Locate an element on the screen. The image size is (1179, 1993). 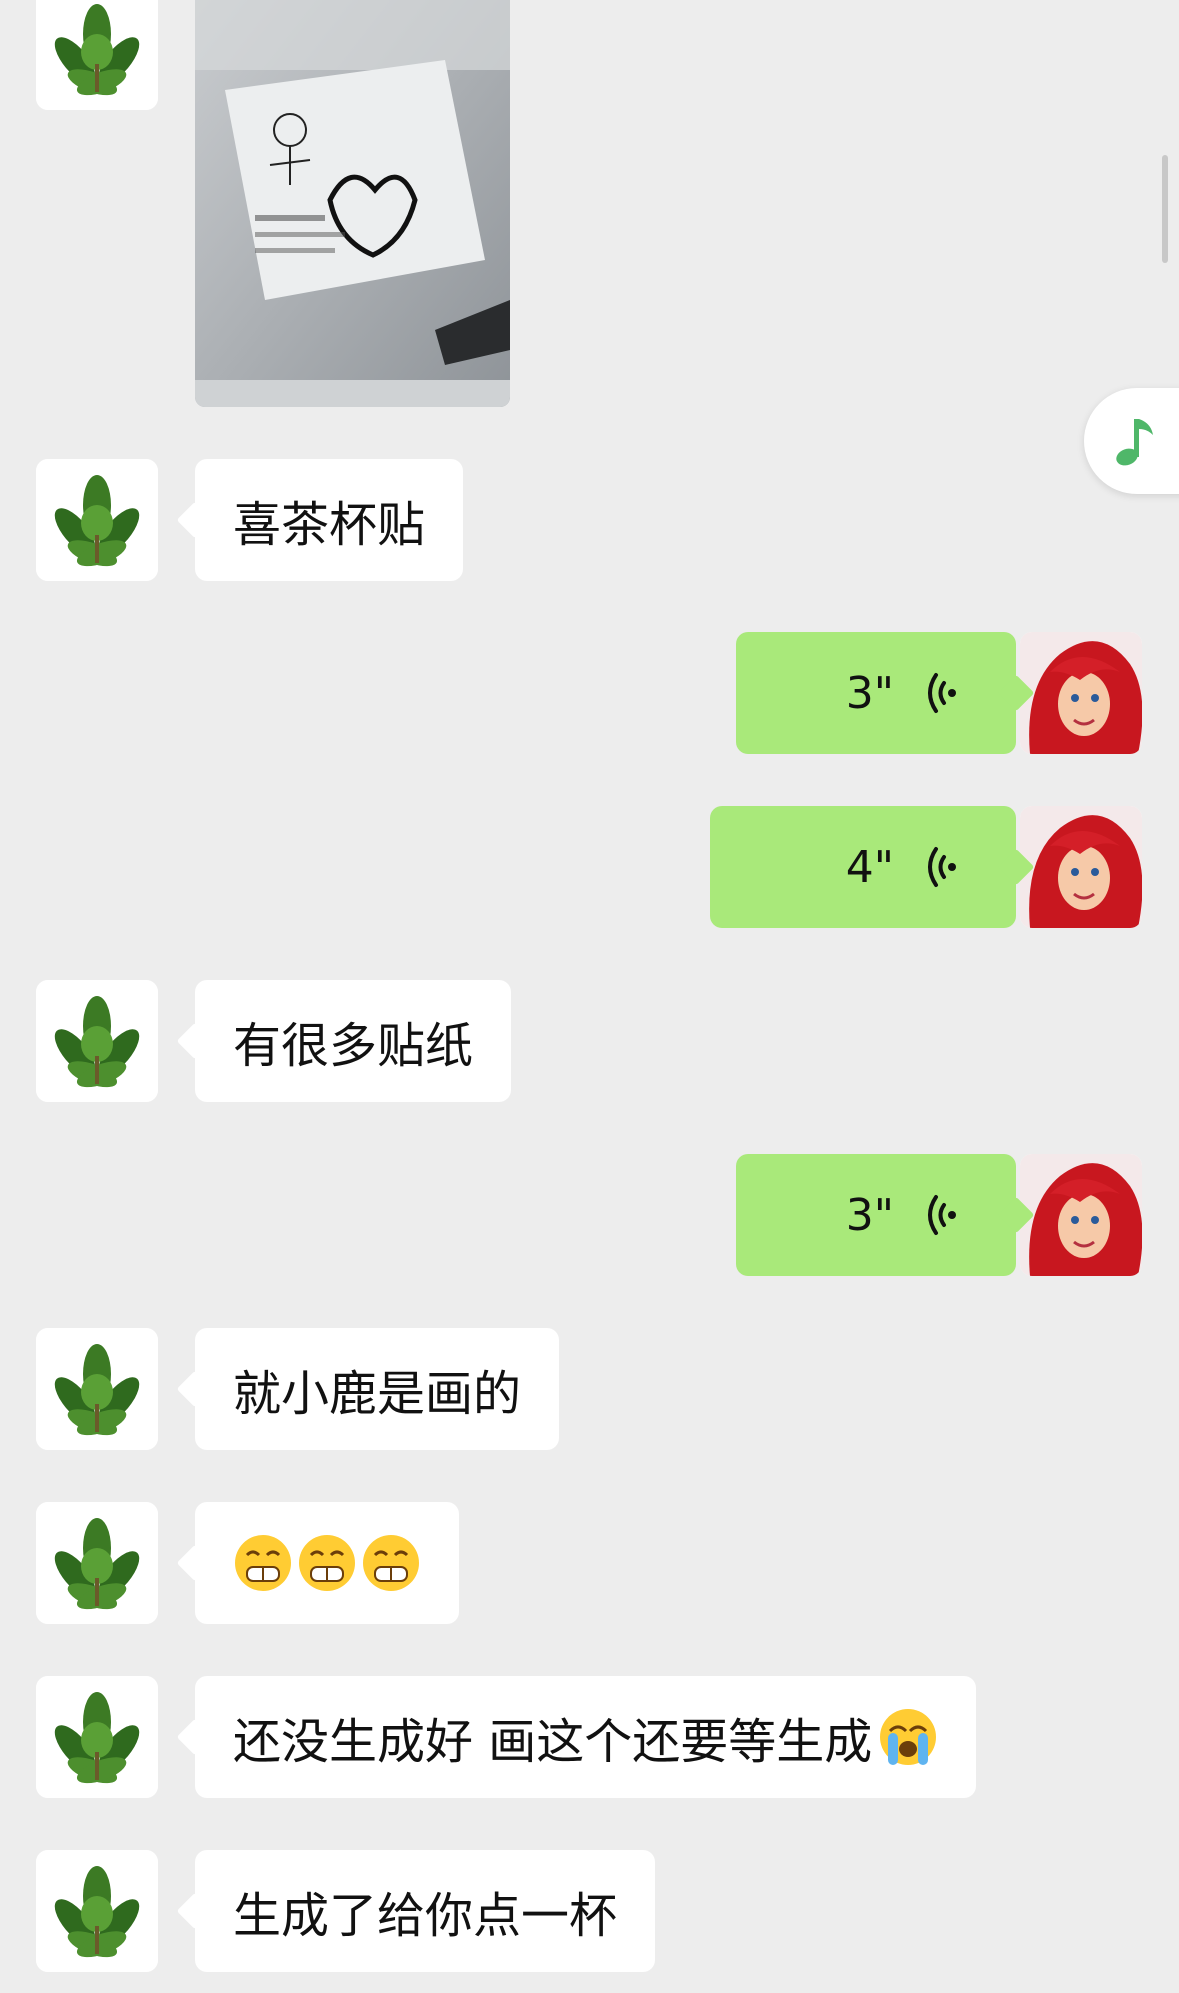
message-text: 还没生成好 画这个还要等生成 is located at coordinates (553, 1742).